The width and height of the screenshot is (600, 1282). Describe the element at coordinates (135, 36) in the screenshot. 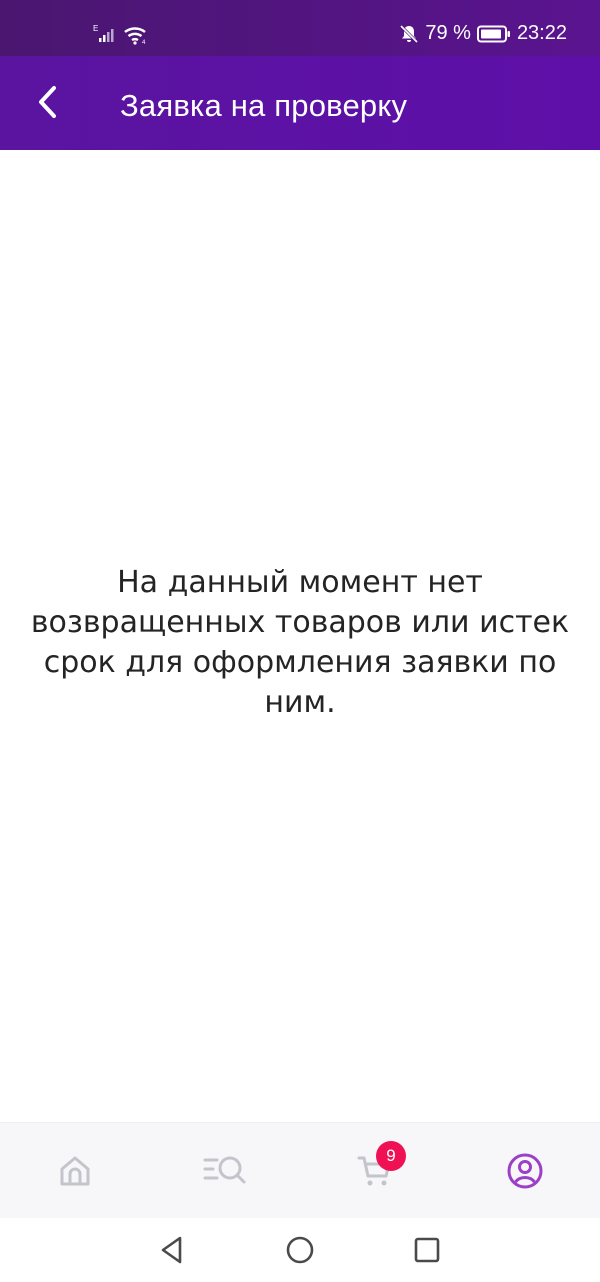

I see `wifi-icon: 4` at that location.